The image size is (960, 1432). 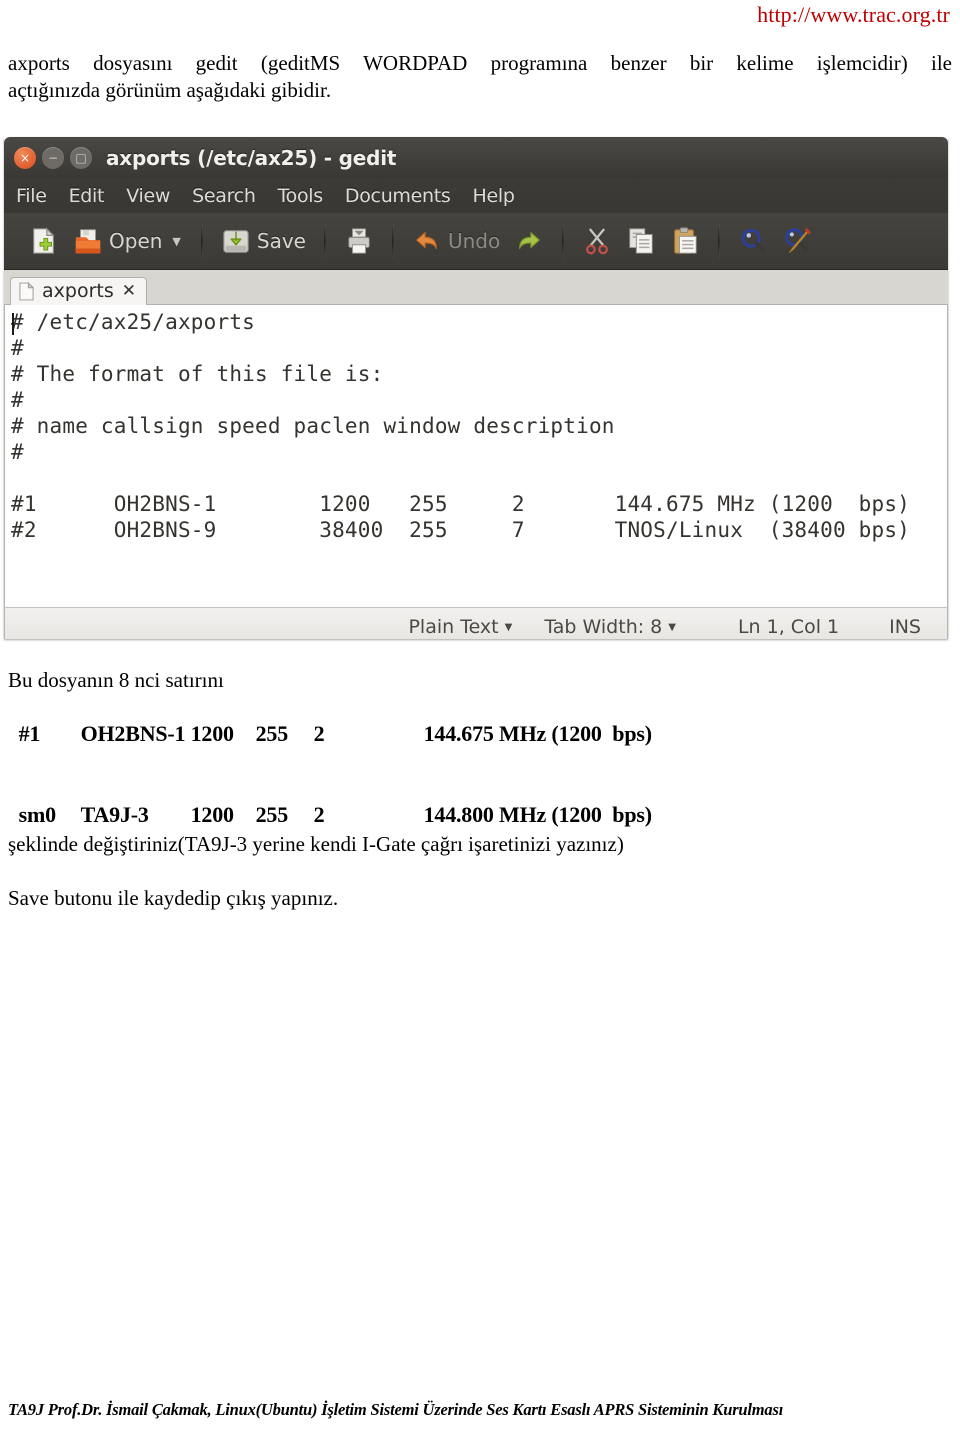 I want to click on magnifier-icon, so click(x=753, y=240).